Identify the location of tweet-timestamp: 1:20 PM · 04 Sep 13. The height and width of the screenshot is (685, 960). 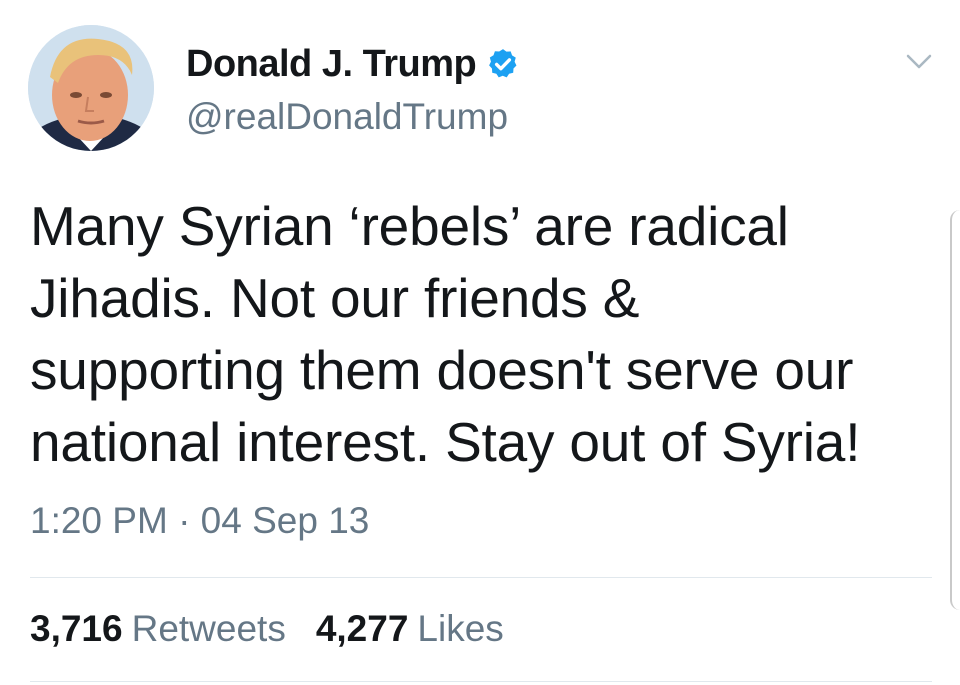
(199, 521).